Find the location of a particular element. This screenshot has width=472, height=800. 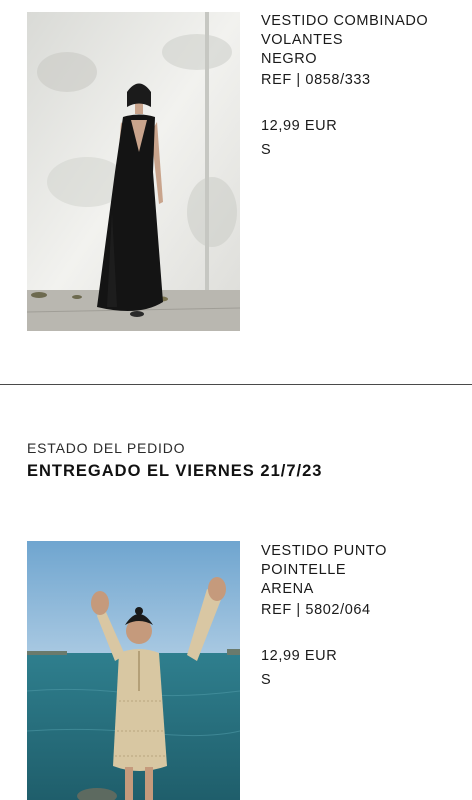

order-status-value: ENTREGADO EL VIERNES 21/7/23 is located at coordinates (175, 471).